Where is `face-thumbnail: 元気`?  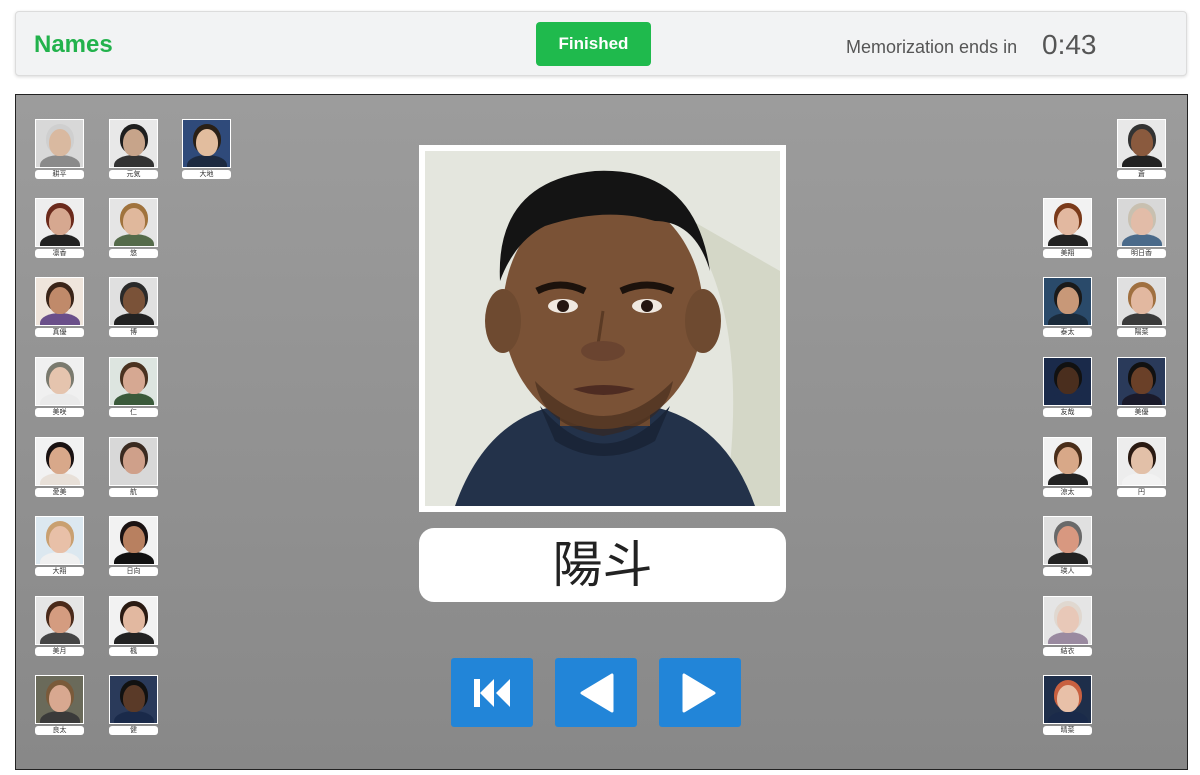
face-thumbnail: 元気 is located at coordinates (133, 149).